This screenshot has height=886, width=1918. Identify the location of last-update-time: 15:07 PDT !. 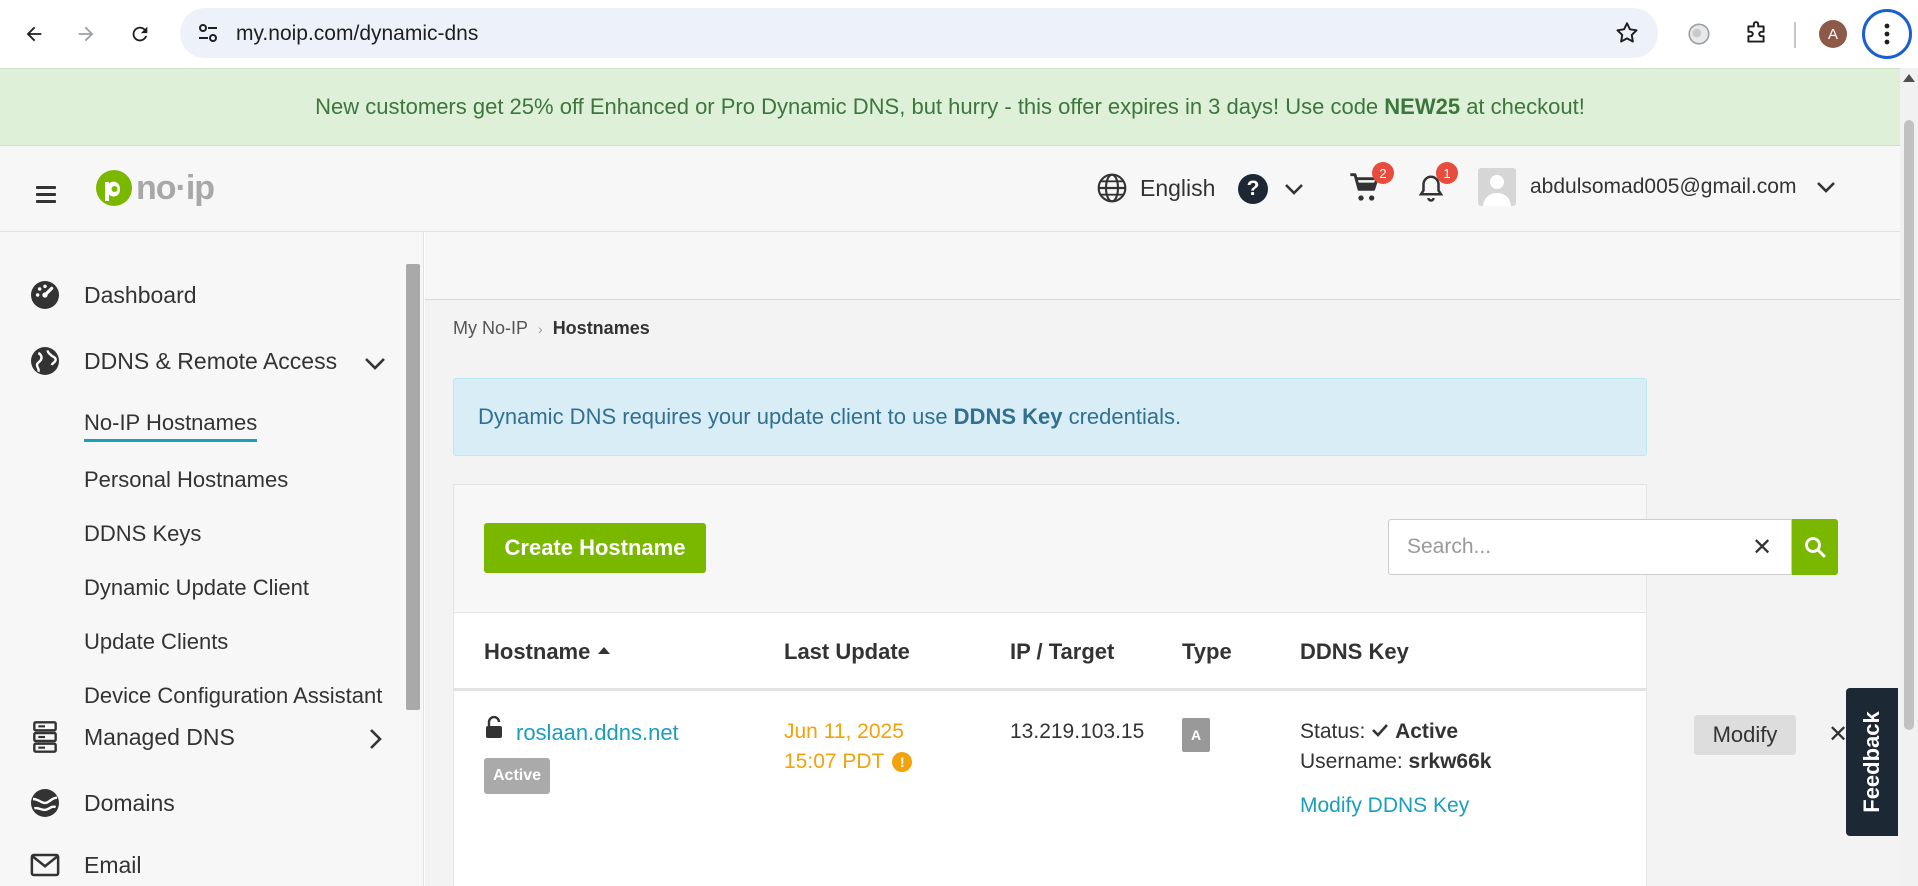
(848, 762).